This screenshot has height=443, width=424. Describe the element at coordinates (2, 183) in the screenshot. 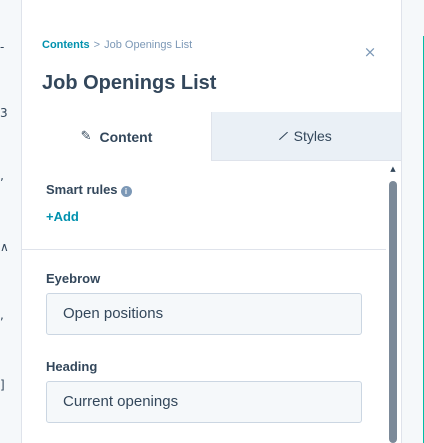

I see `truncated-glyph: ʼ` at that location.